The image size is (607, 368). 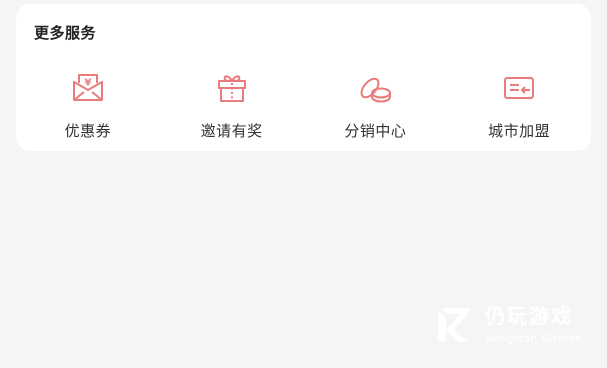 What do you see at coordinates (376, 105) in the screenshot?
I see `service-item-distribution: 分销中心` at bounding box center [376, 105].